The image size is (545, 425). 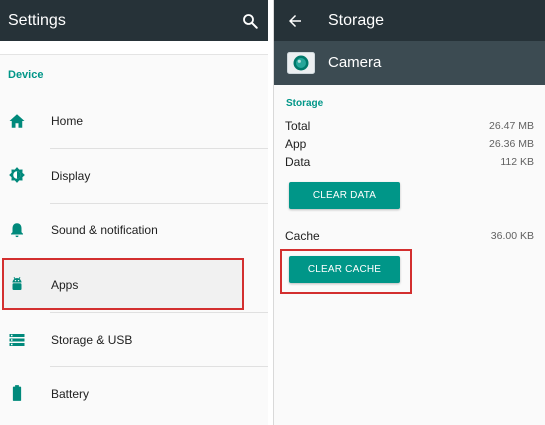 What do you see at coordinates (296, 144) in the screenshot?
I see `row-label: App` at bounding box center [296, 144].